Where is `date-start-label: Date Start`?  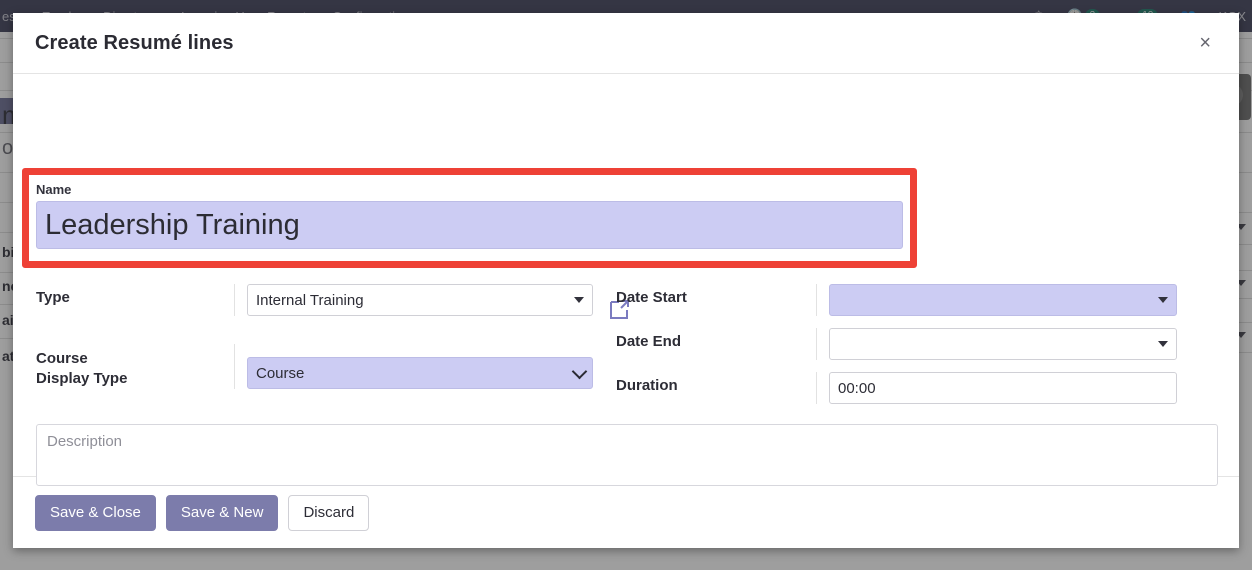
date-start-label: Date Start is located at coordinates (651, 297).